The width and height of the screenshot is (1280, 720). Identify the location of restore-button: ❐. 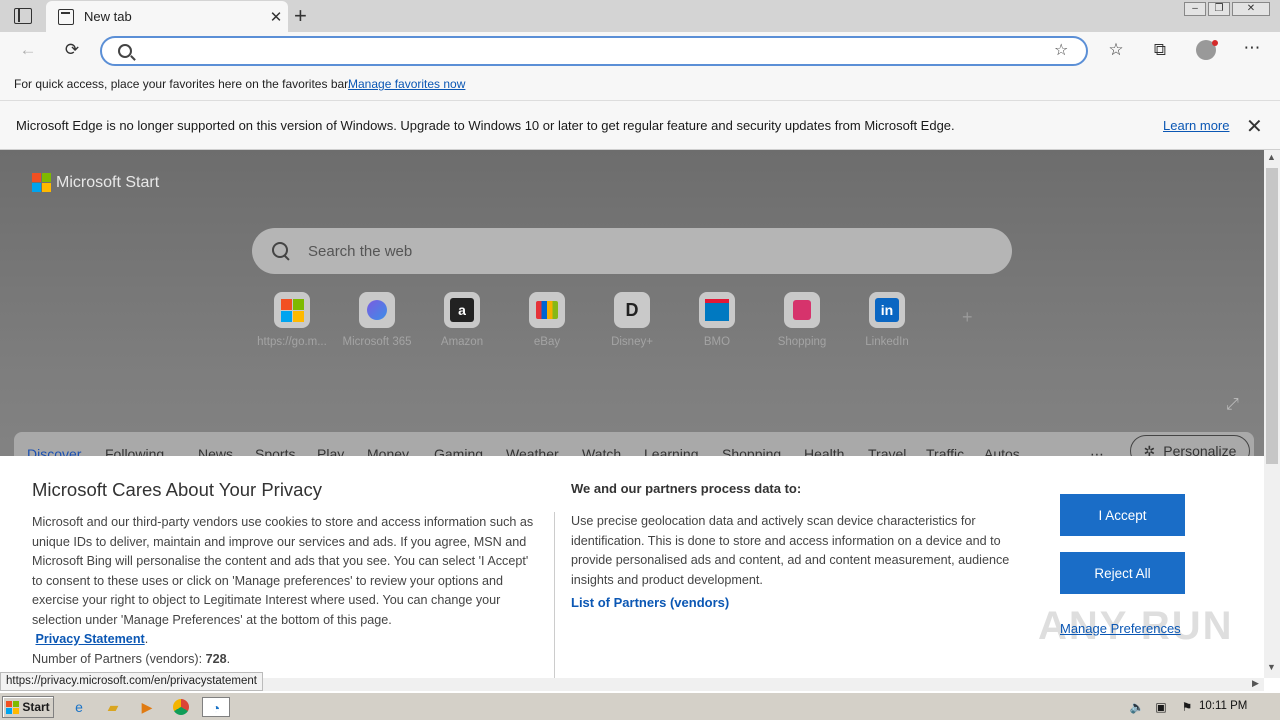
(1219, 9).